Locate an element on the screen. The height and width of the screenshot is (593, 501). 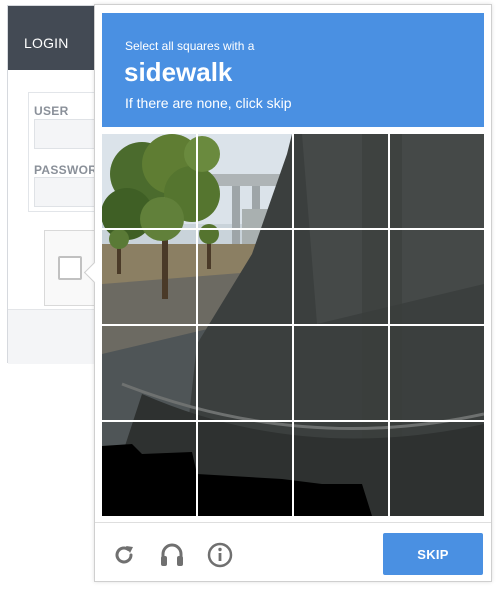
user-label: USER is located at coordinates (51, 111).